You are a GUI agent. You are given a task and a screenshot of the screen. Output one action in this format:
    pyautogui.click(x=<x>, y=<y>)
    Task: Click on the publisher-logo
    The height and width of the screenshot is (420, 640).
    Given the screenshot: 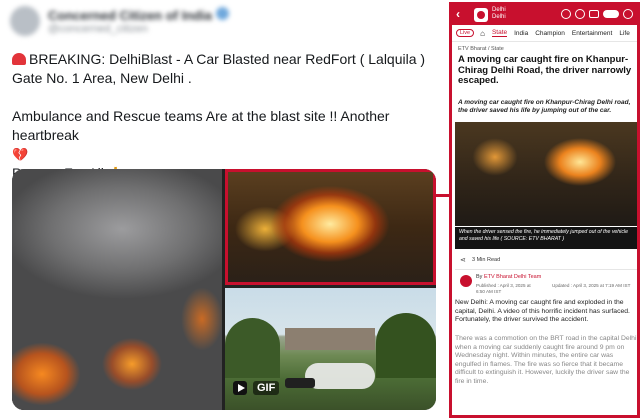 What is the action you would take?
    pyautogui.click(x=466, y=281)
    